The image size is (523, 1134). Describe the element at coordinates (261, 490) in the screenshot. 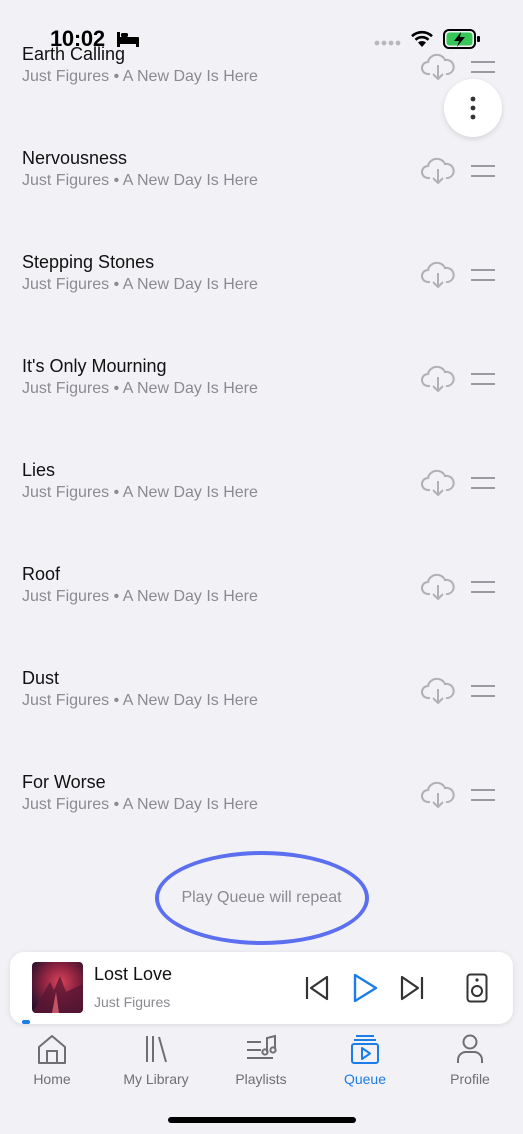

I see `track-row: Lies Just Figures • A New Day Is Here` at that location.